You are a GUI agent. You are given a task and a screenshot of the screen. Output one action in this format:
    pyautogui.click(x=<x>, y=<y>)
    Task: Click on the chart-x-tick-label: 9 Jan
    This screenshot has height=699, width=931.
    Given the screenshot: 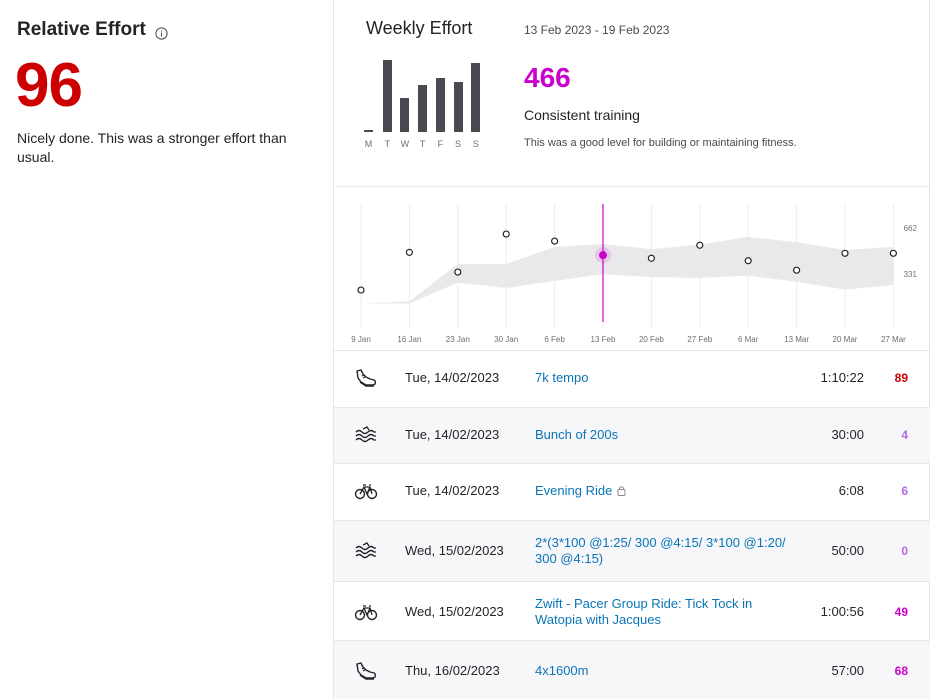 What is the action you would take?
    pyautogui.click(x=361, y=339)
    